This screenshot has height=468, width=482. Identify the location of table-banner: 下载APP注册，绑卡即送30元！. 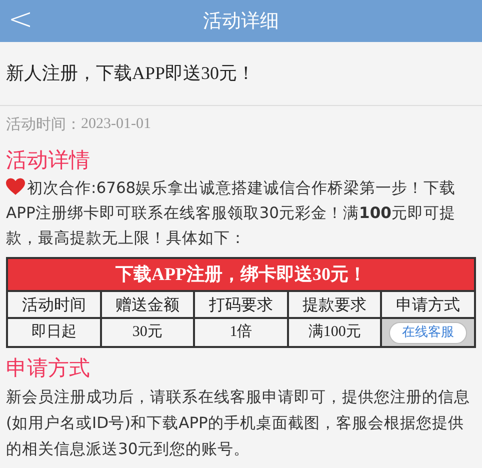
(241, 274).